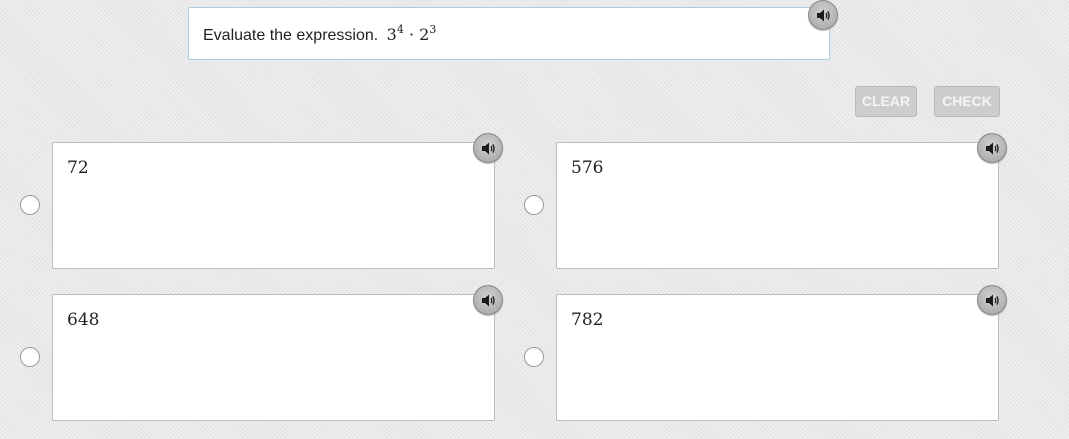  Describe the element at coordinates (781, 353) in the screenshot. I see `choice-option-4: 782` at that location.